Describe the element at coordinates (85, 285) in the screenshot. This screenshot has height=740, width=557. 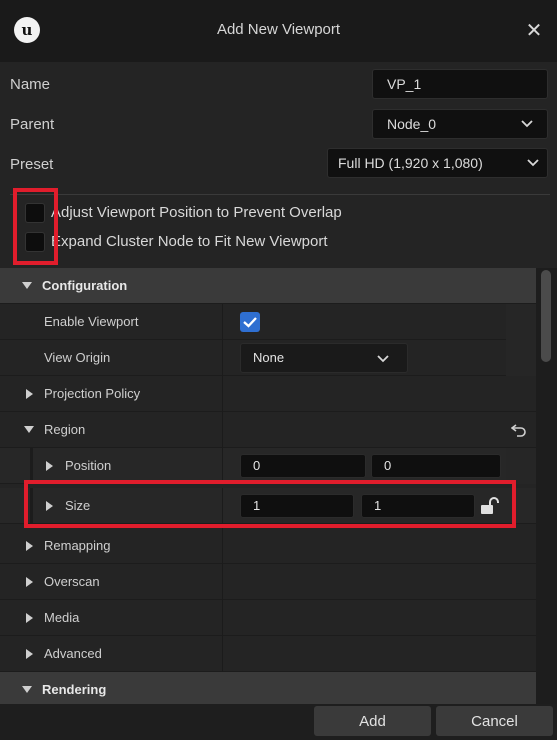
I see `category-label: Configuration` at that location.